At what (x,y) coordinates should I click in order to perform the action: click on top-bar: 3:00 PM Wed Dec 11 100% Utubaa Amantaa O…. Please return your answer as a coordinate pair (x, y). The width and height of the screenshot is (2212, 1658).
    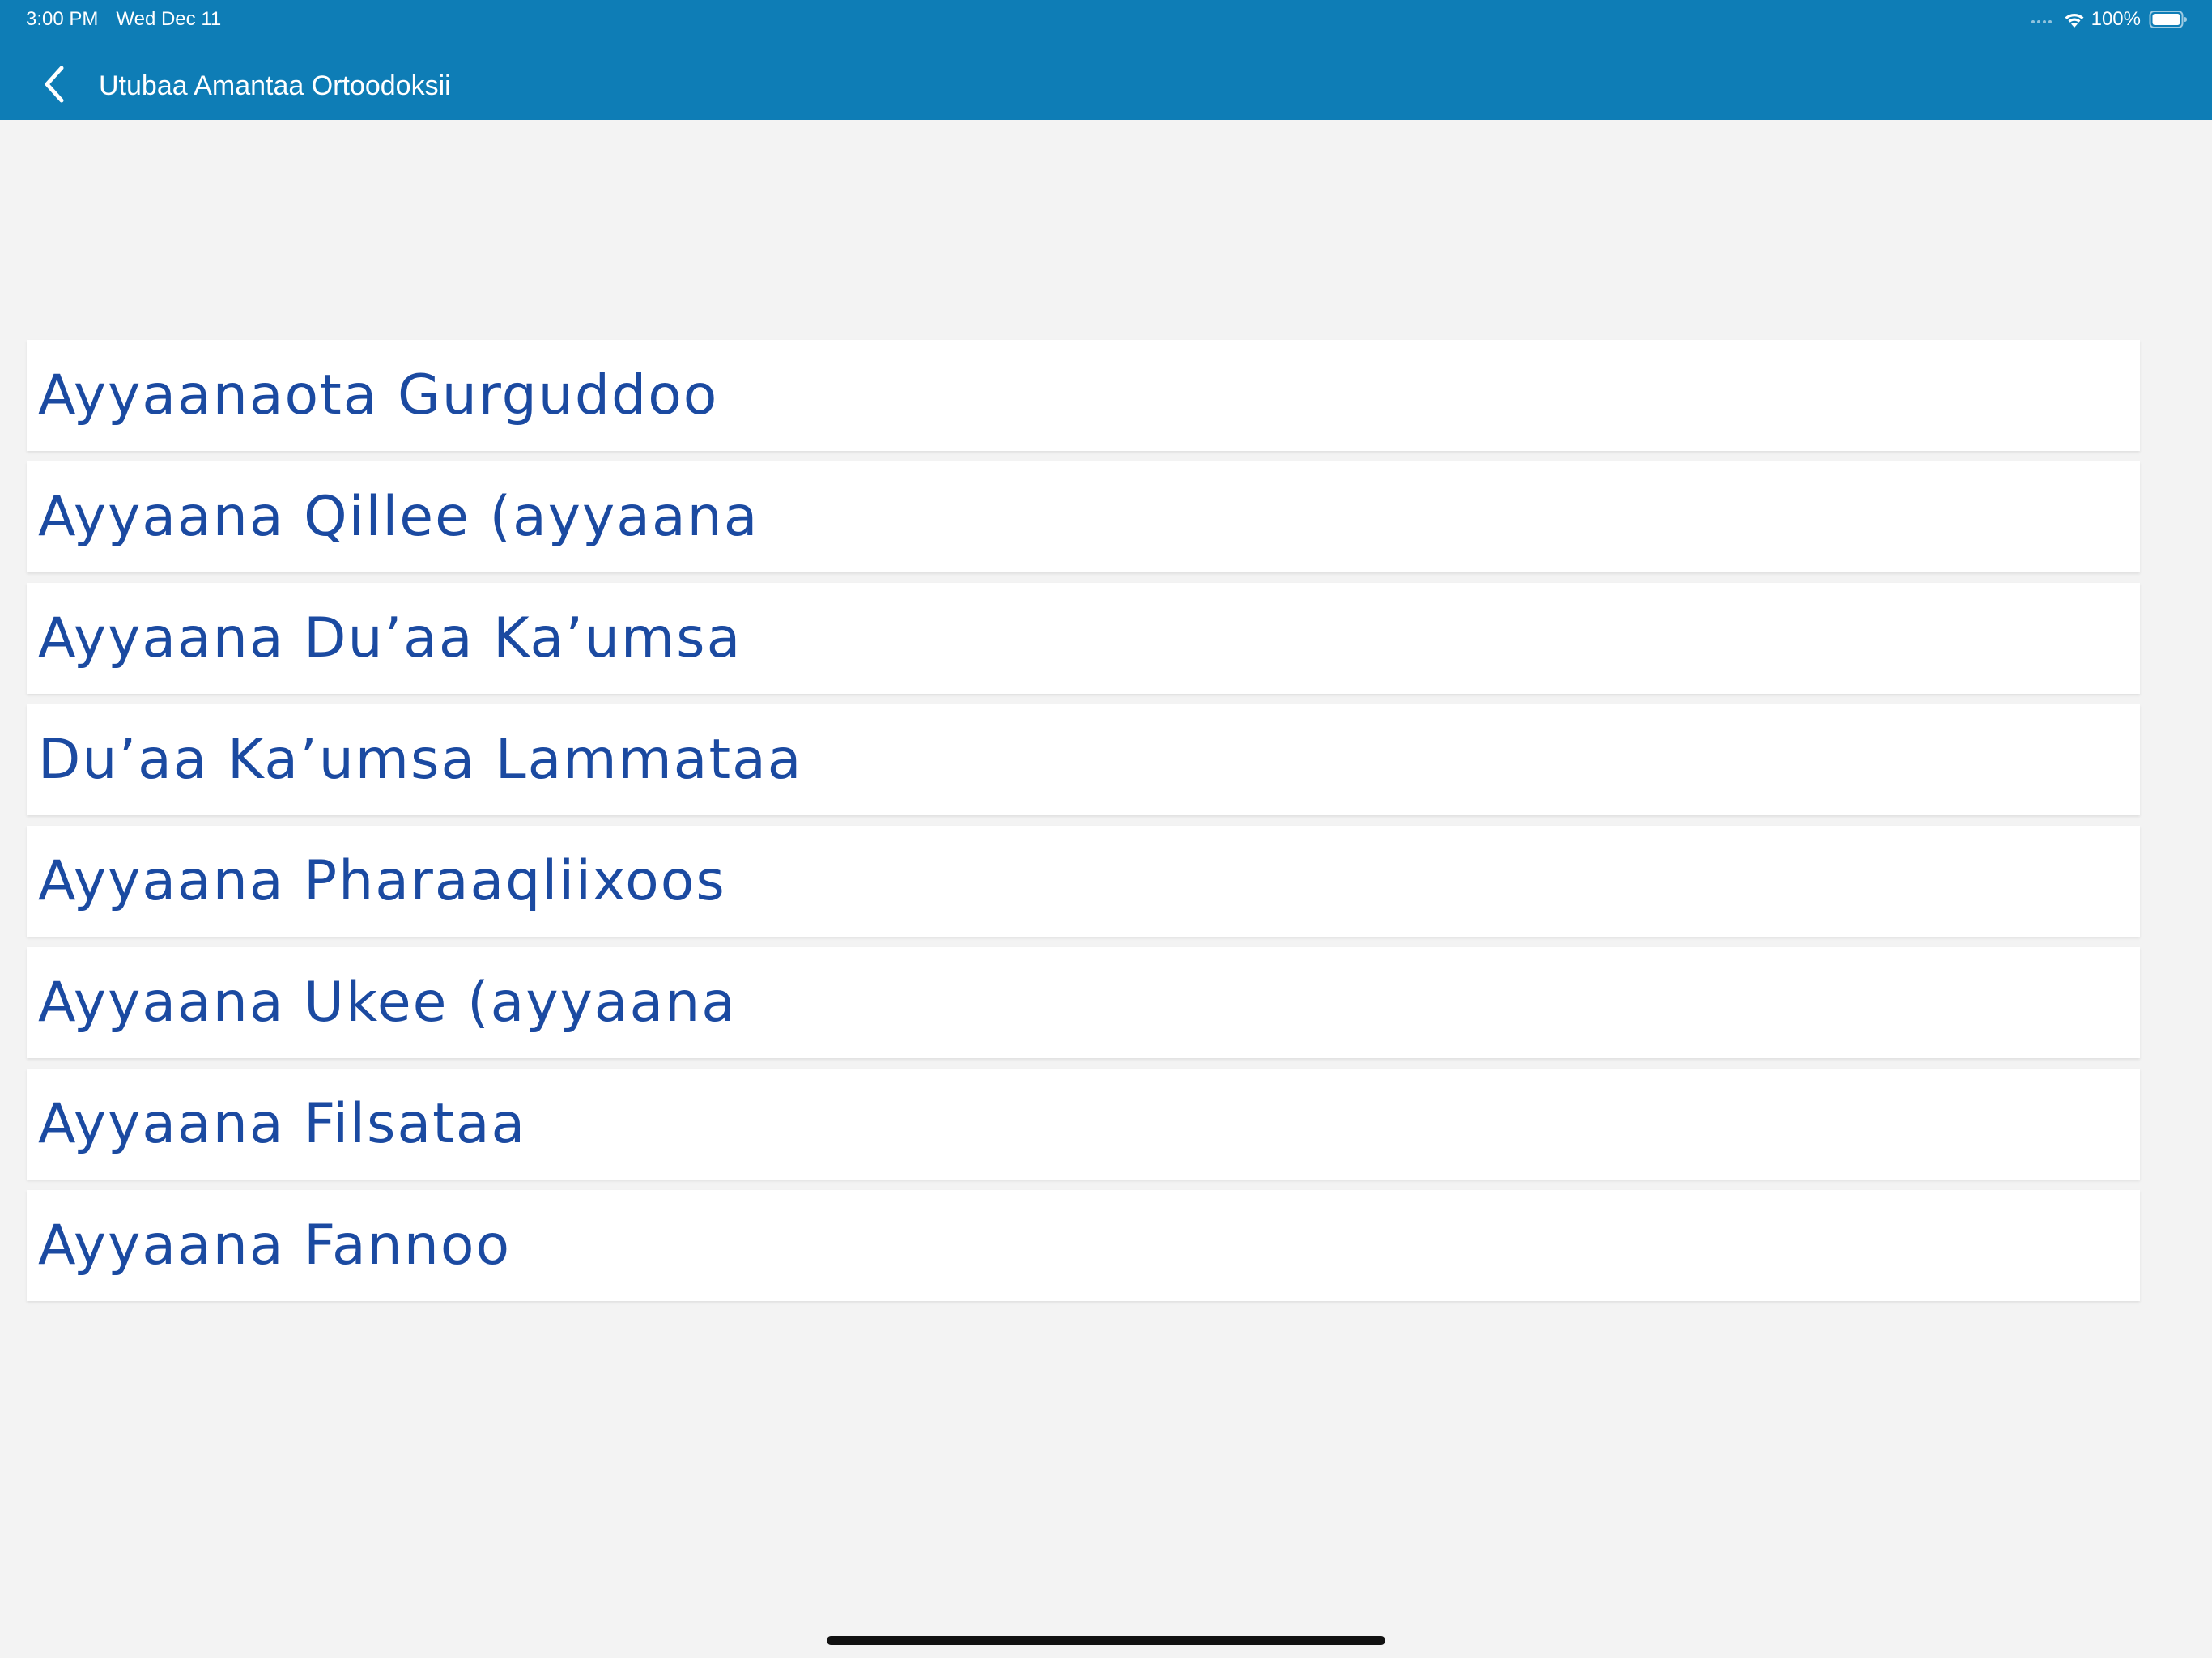
    Looking at the image, I should click on (1106, 60).